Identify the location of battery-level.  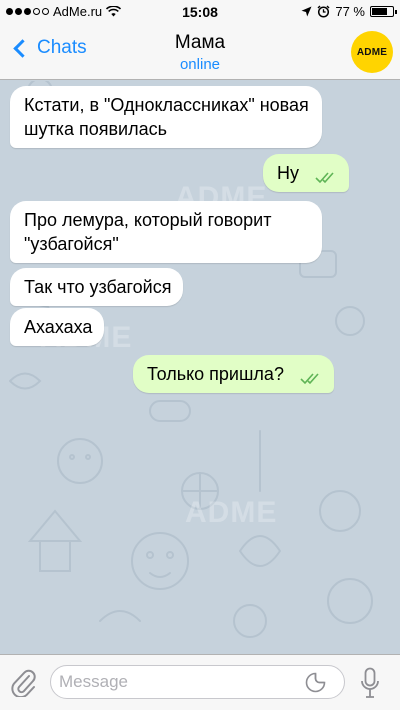
(379, 11).